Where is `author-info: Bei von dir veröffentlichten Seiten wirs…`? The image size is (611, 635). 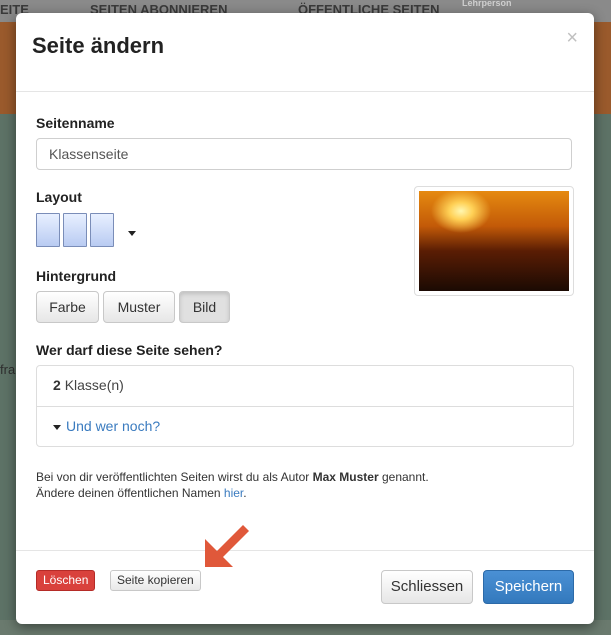 author-info: Bei von dir veröffentlichten Seiten wirs… is located at coordinates (232, 485).